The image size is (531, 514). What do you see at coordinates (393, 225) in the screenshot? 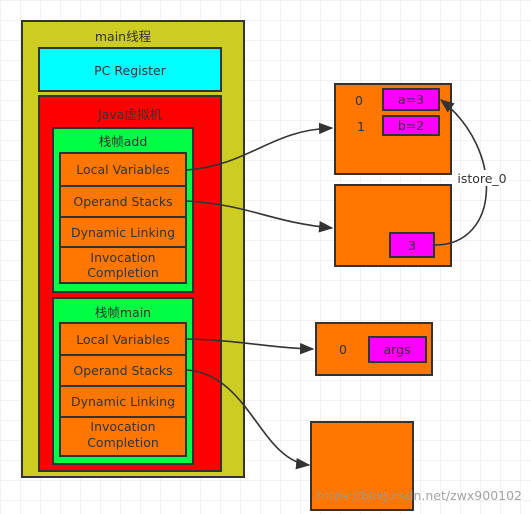
I see `add-operand-stack: 3` at bounding box center [393, 225].